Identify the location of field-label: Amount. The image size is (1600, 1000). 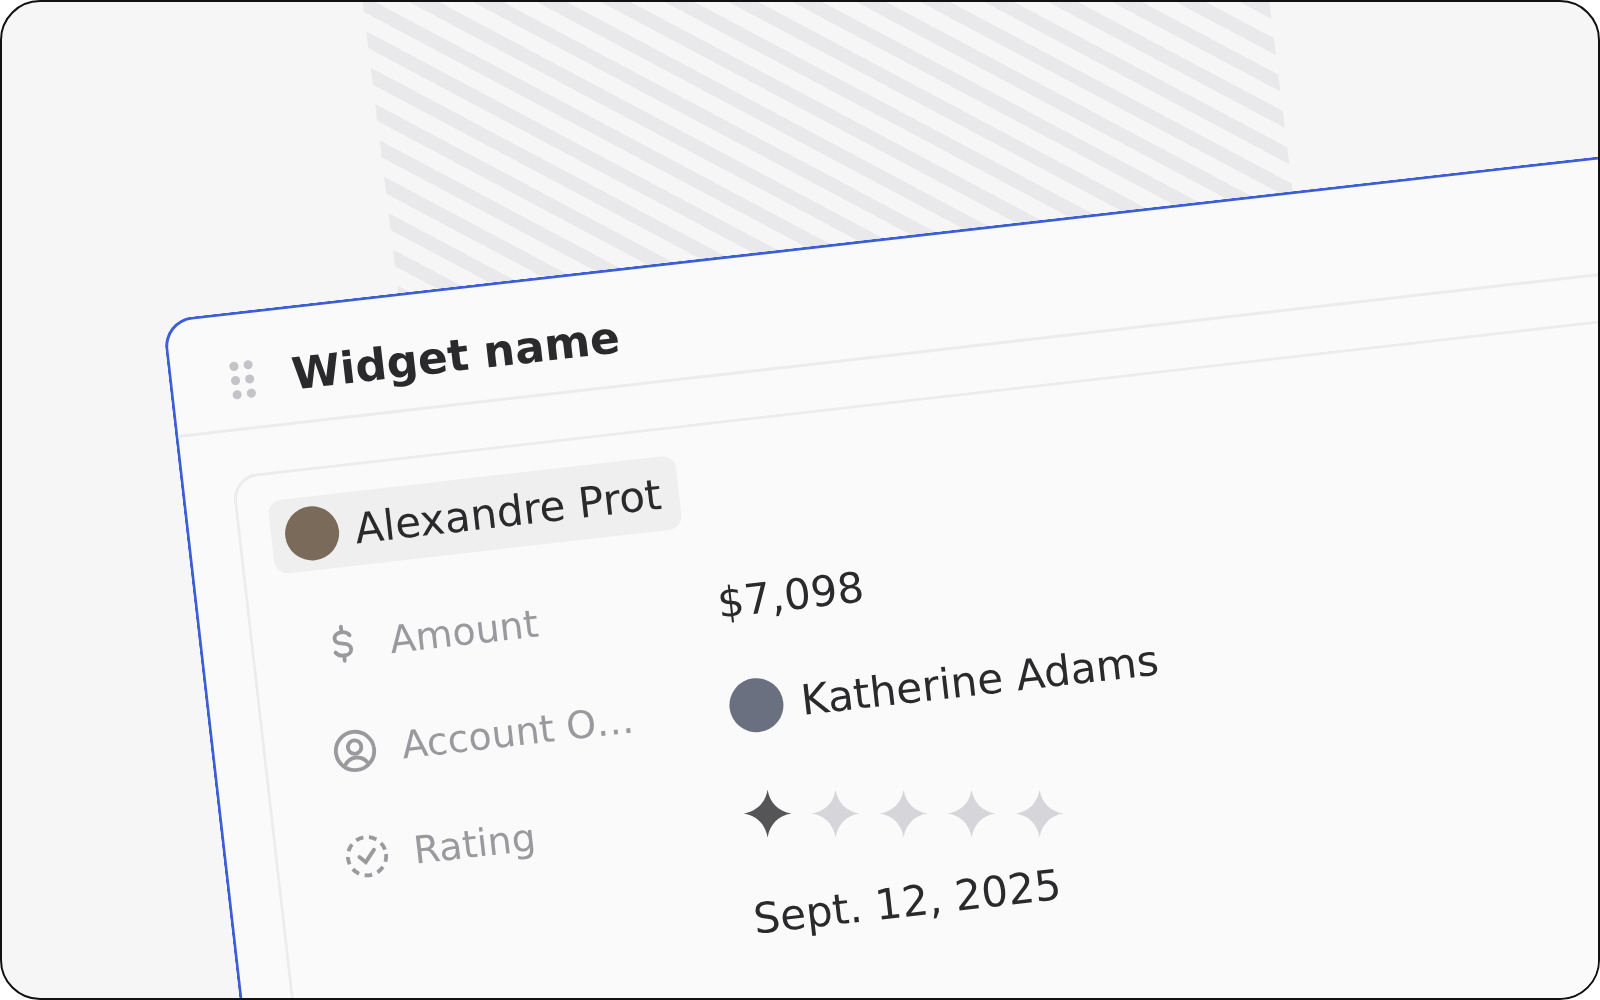
(464, 632).